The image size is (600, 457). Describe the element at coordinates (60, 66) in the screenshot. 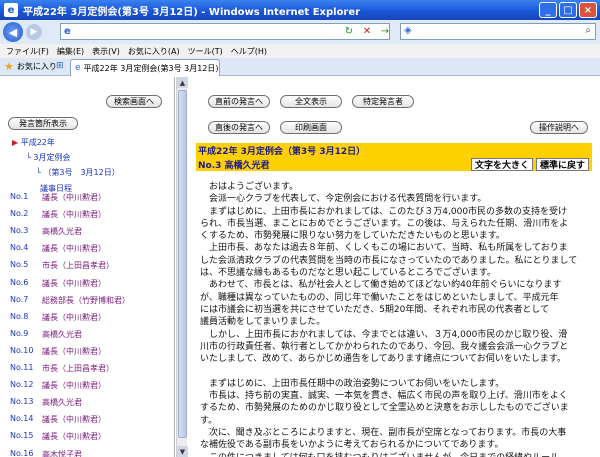

I see `quick-tabs-icon: ⊞` at that location.